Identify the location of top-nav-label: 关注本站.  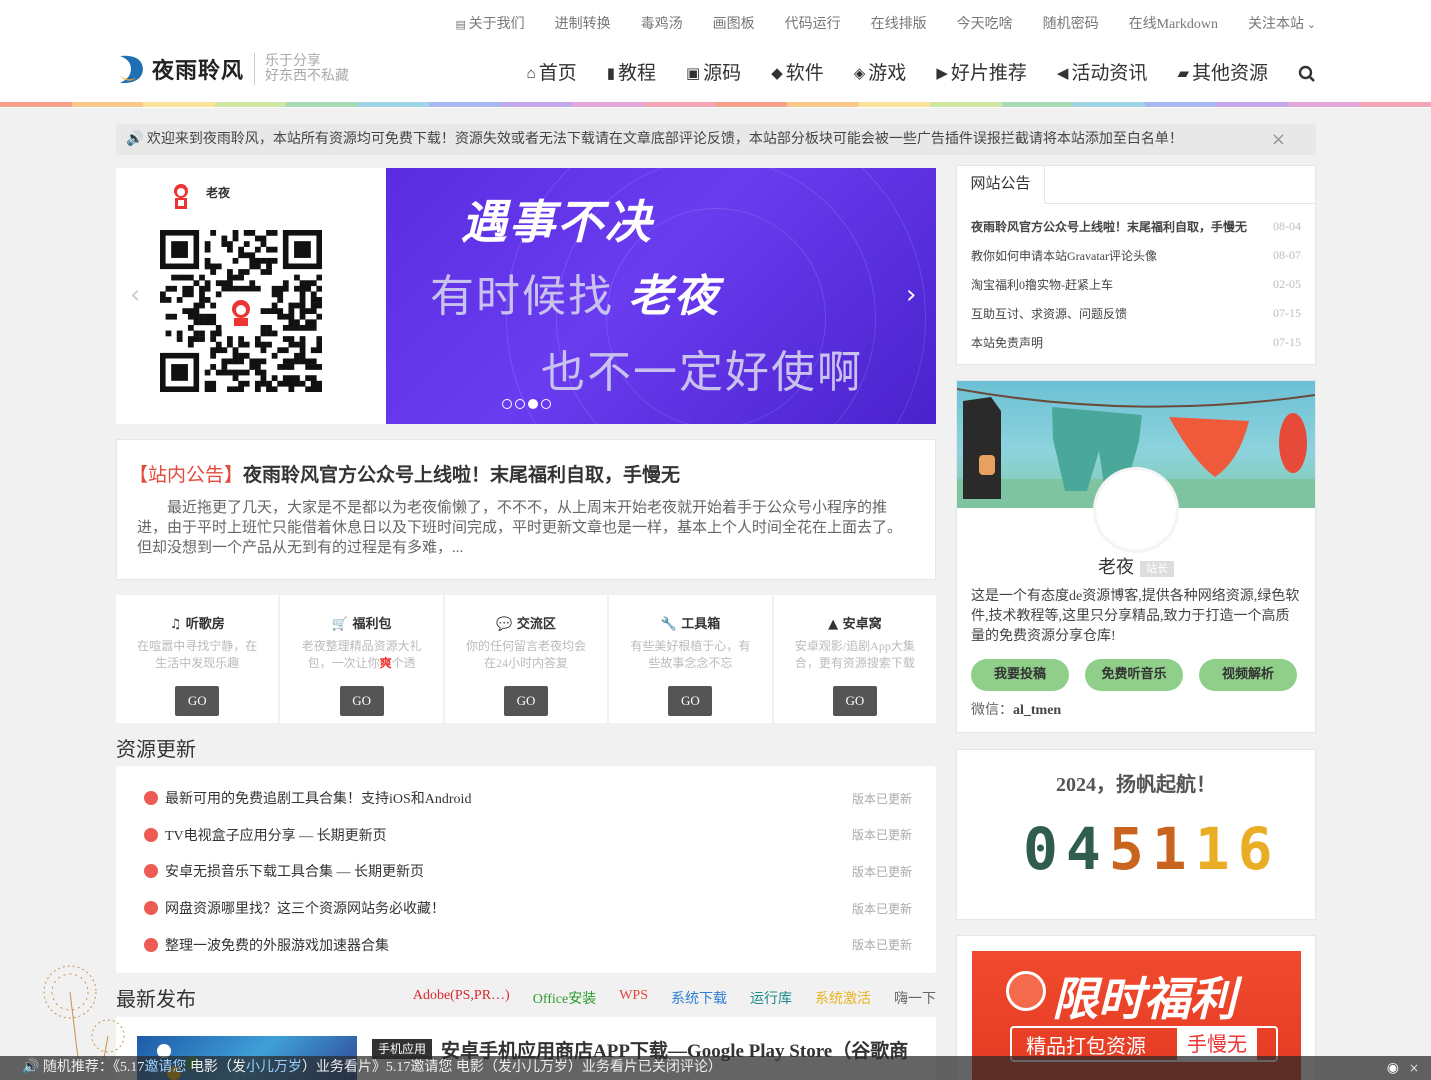
(1276, 24).